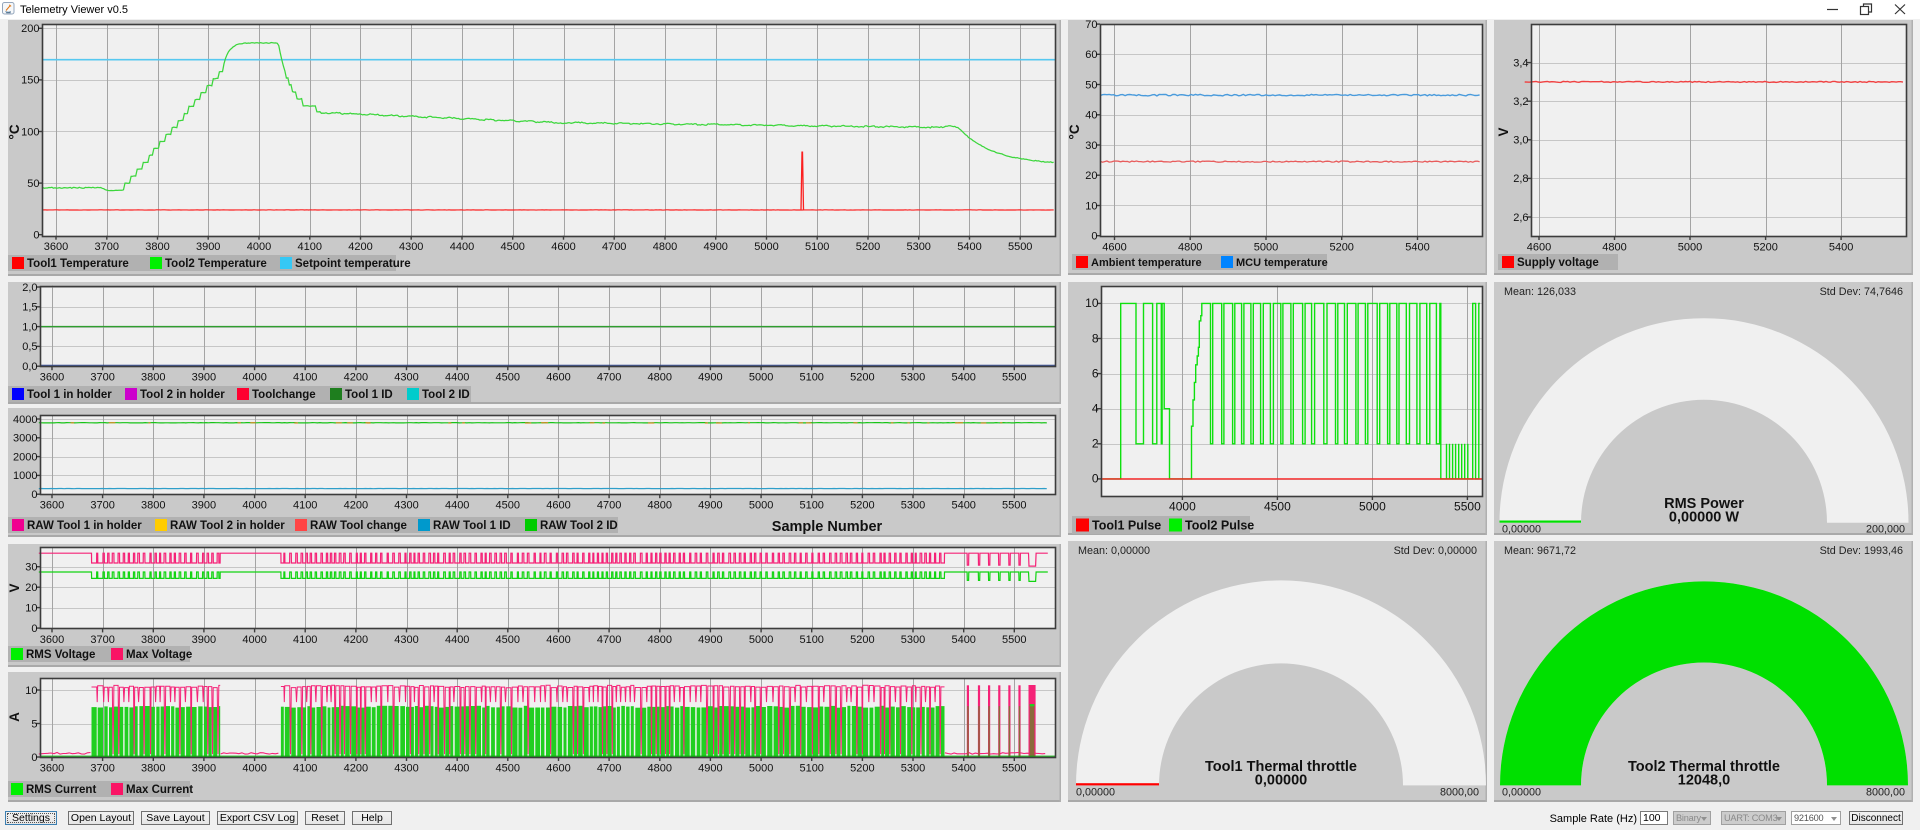  Describe the element at coordinates (1520, 141) in the screenshot. I see `svg-text: 3,0` at that location.